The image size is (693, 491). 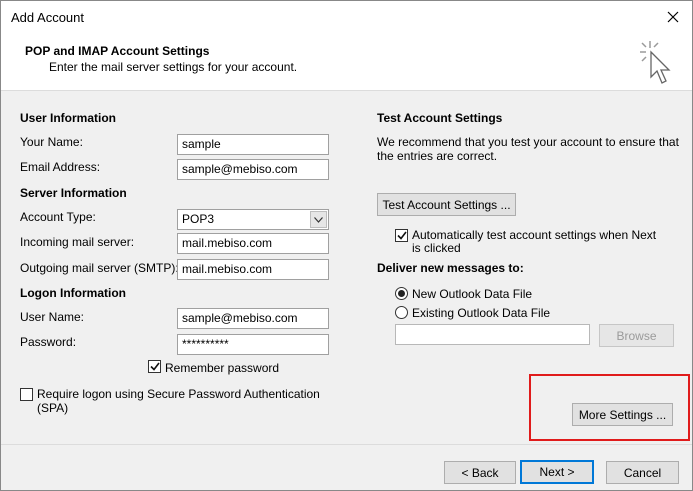 What do you see at coordinates (492, 334) in the screenshot?
I see `data-file-path-input` at bounding box center [492, 334].